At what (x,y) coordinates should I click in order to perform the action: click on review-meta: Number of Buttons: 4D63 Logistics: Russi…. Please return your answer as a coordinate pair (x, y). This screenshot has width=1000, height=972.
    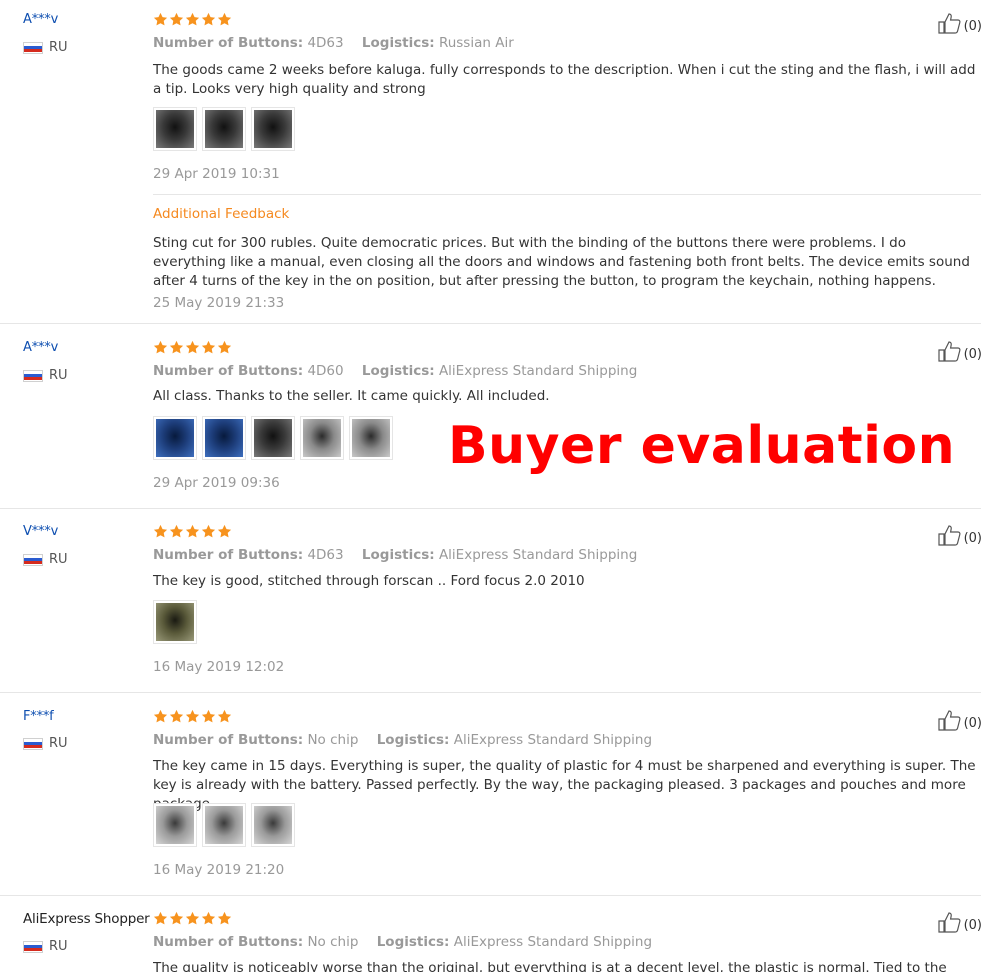
    Looking at the image, I should click on (333, 43).